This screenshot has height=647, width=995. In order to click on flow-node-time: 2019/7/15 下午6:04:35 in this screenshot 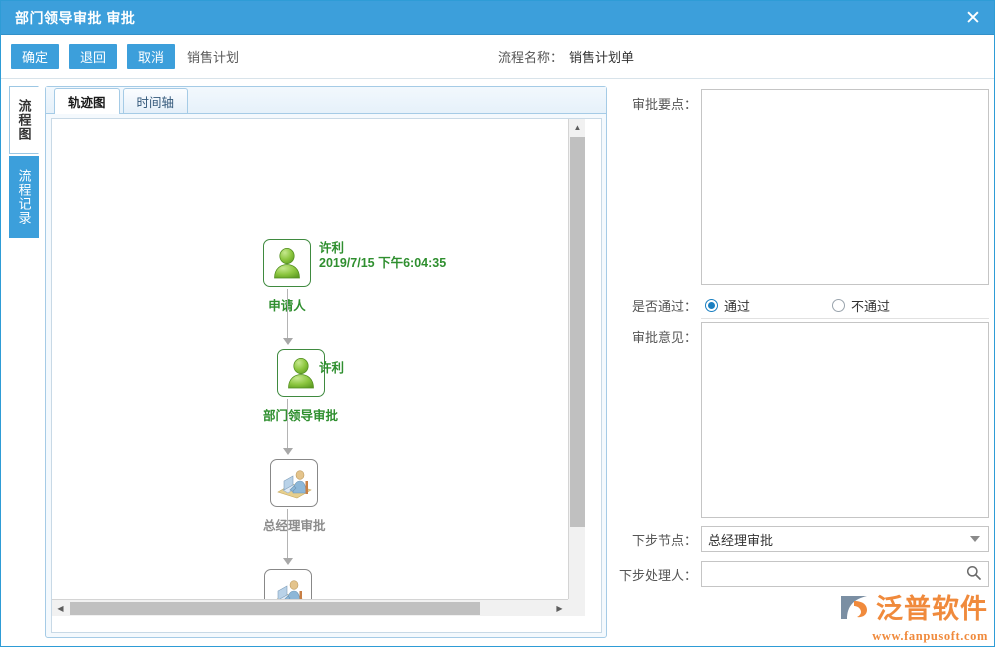, I will do `click(383, 263)`.